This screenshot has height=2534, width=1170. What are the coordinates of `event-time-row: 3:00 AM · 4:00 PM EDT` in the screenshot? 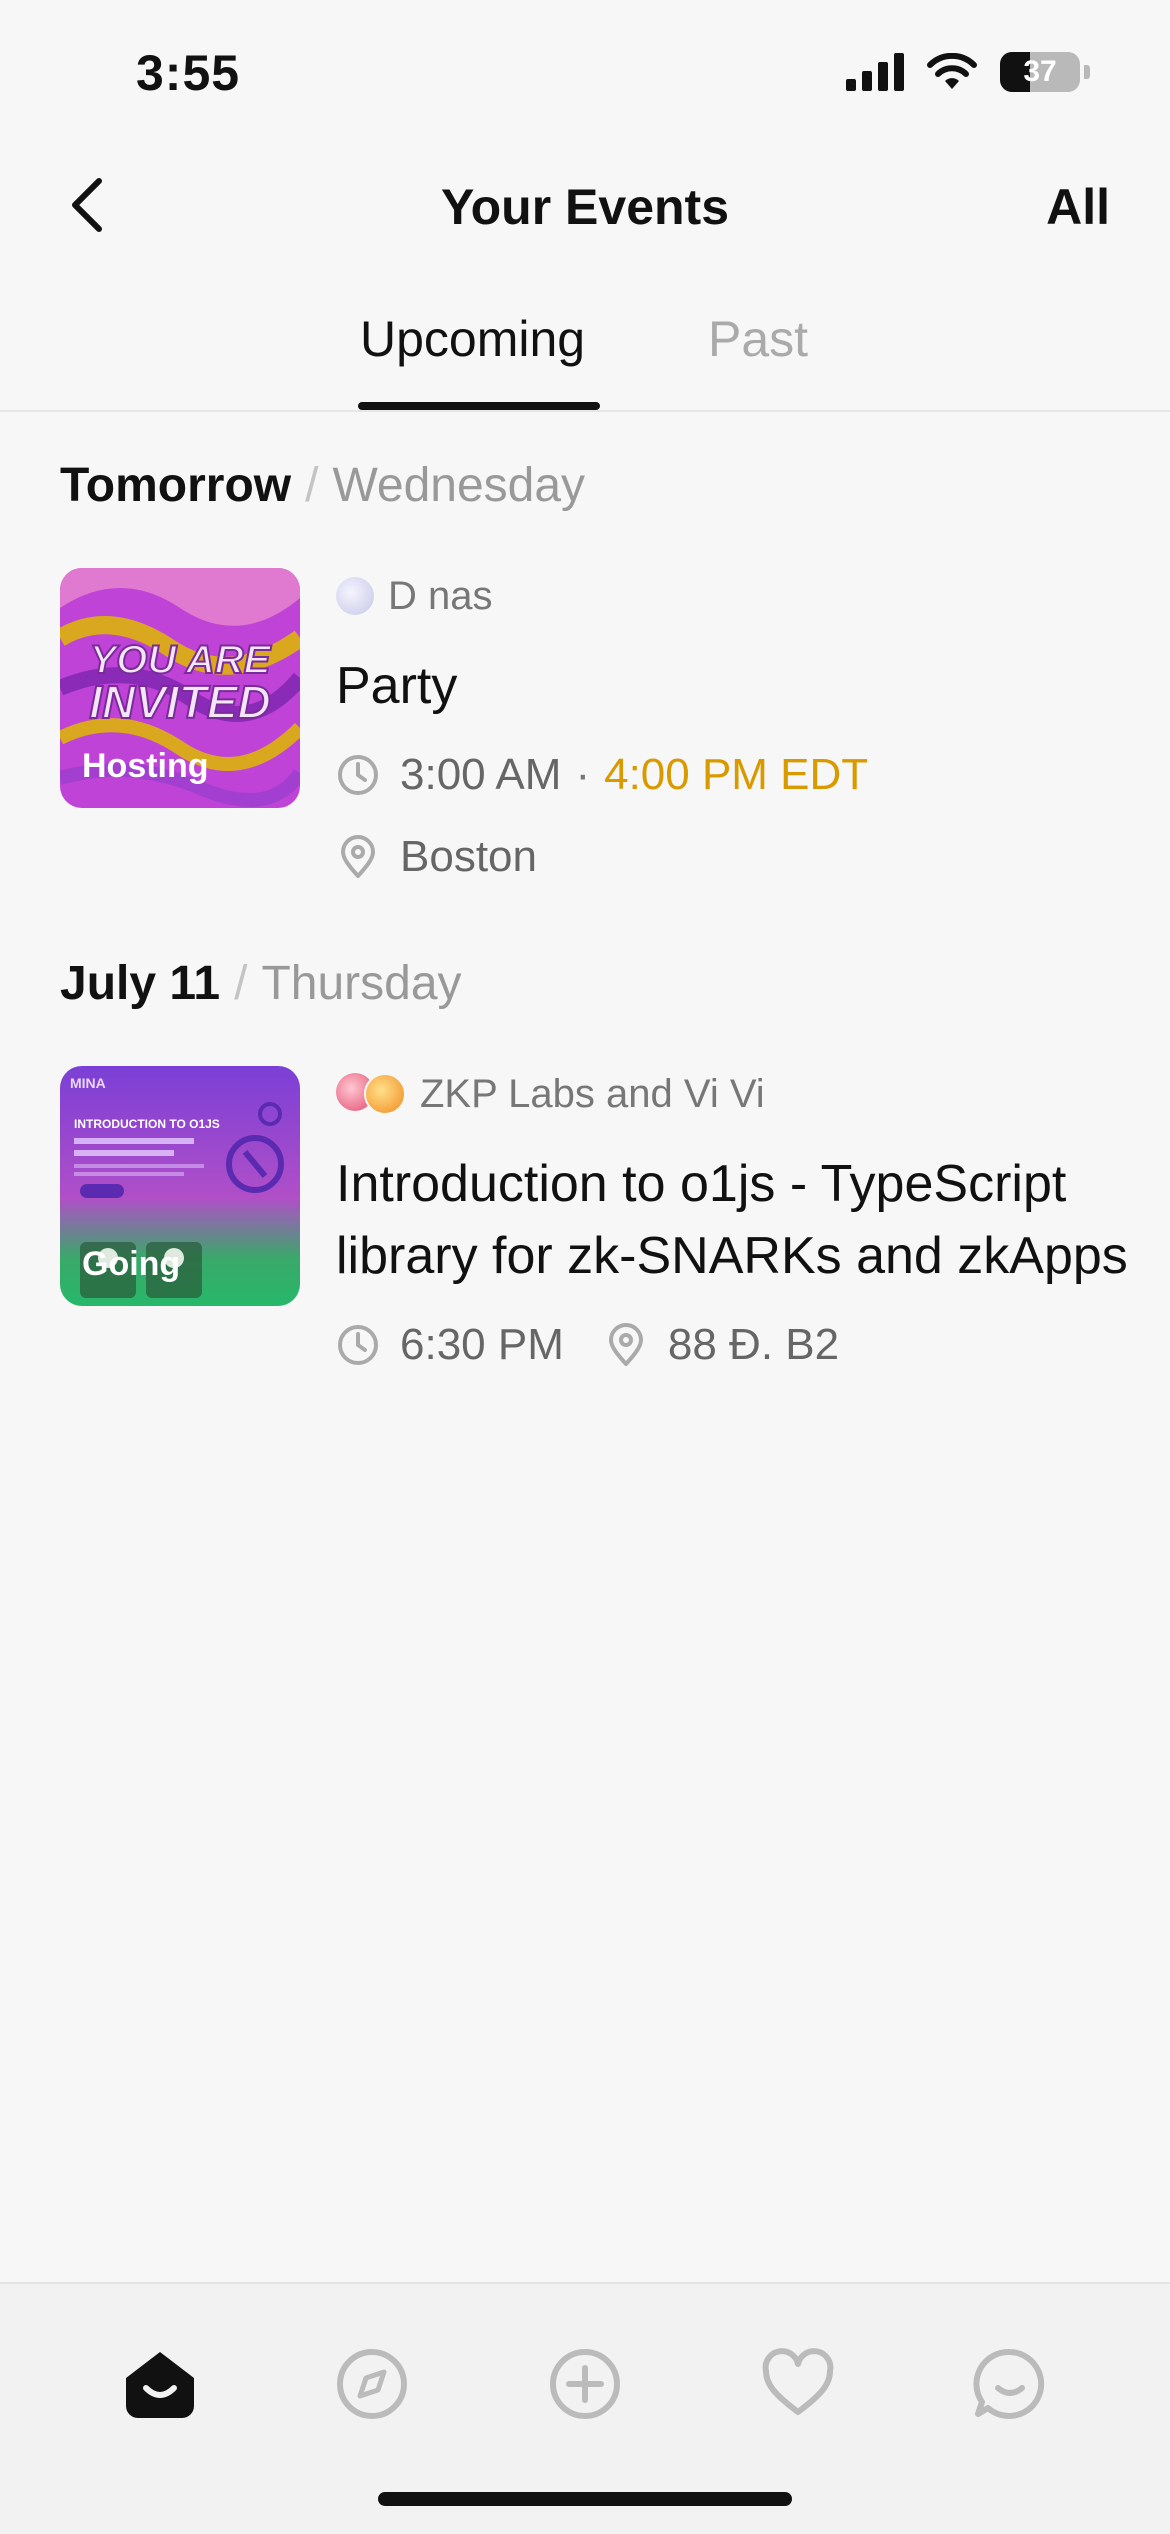 It's located at (733, 775).